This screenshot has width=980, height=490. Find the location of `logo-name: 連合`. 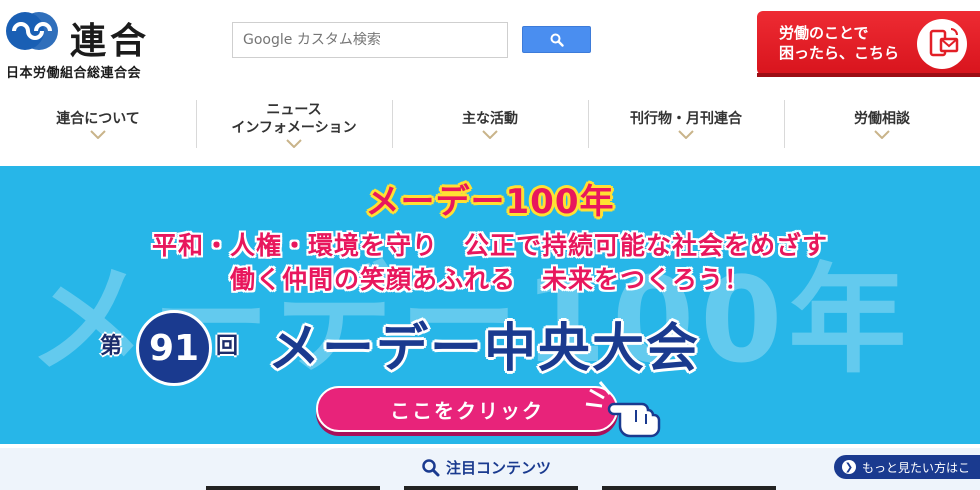

logo-name: 連合 is located at coordinates (110, 41).